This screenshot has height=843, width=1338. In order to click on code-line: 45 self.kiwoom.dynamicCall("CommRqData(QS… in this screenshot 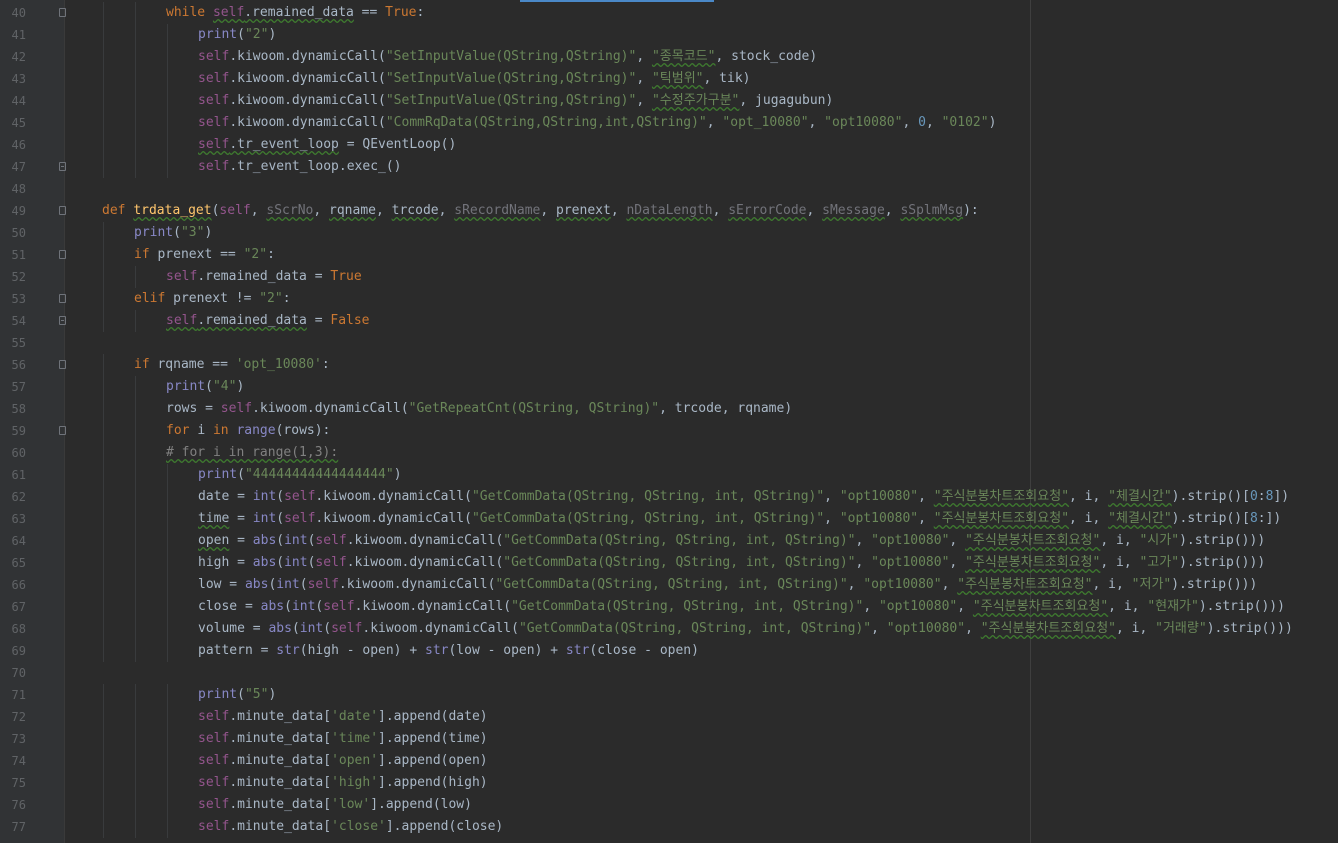, I will do `click(669, 123)`.